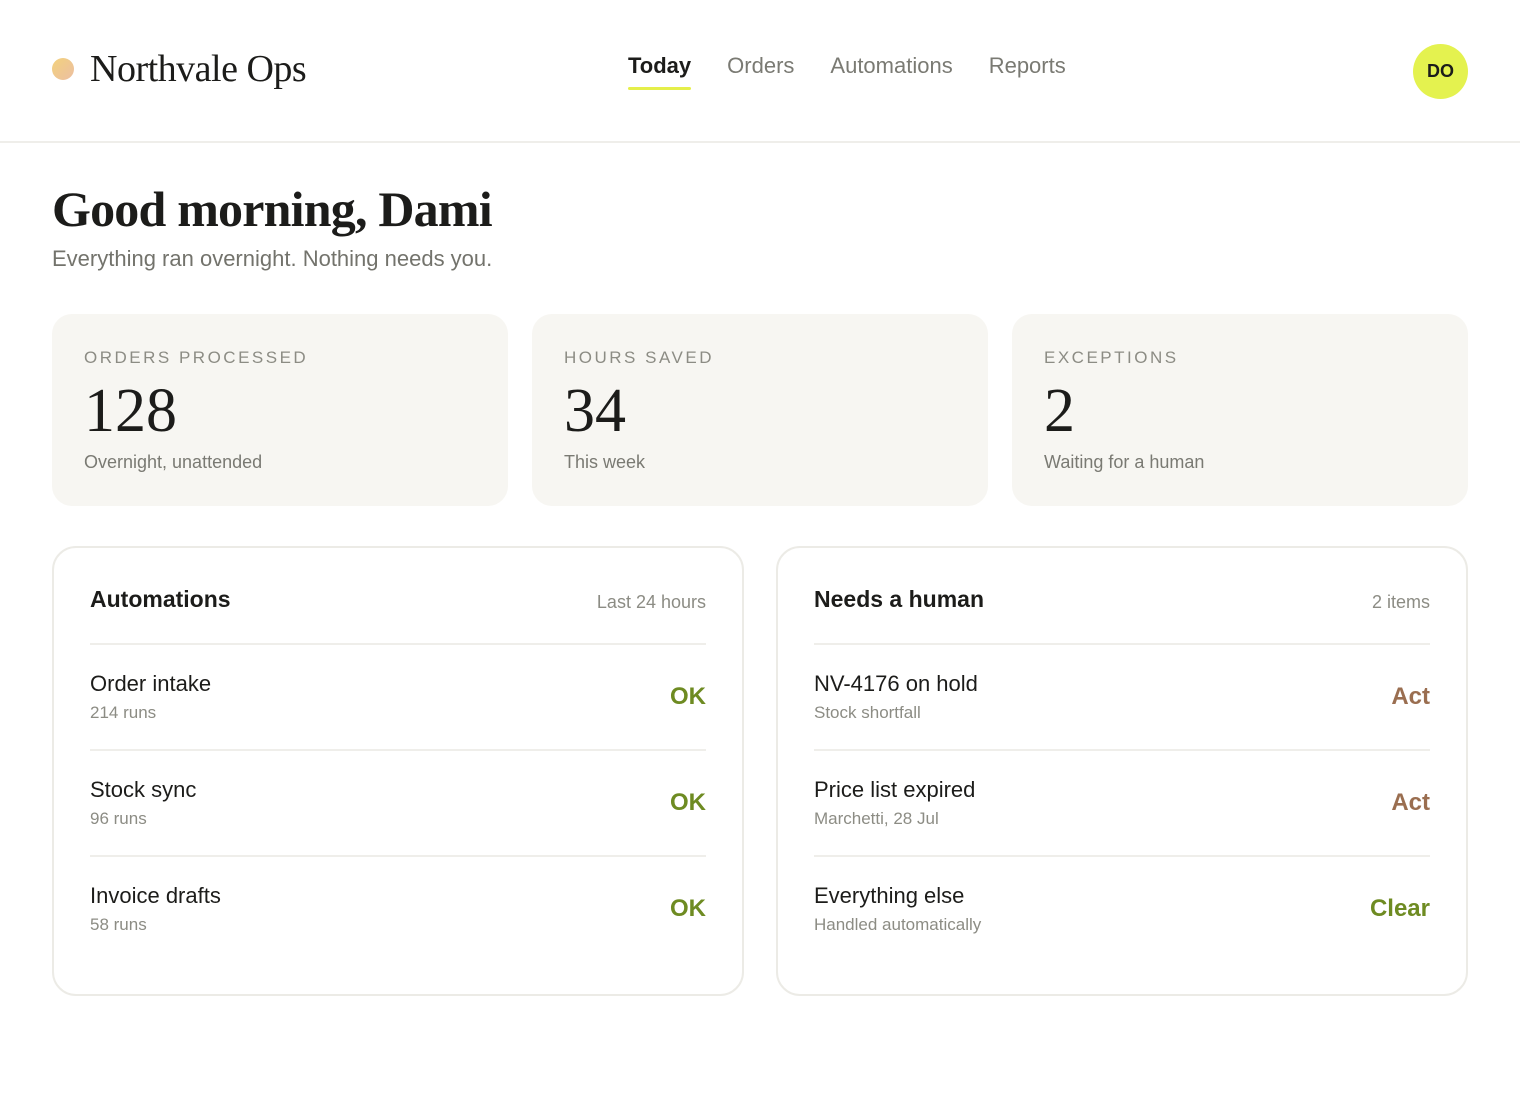  What do you see at coordinates (760, 410) in the screenshot?
I see `stat-card-hours-saved: HOURS SAVED 34 This week` at bounding box center [760, 410].